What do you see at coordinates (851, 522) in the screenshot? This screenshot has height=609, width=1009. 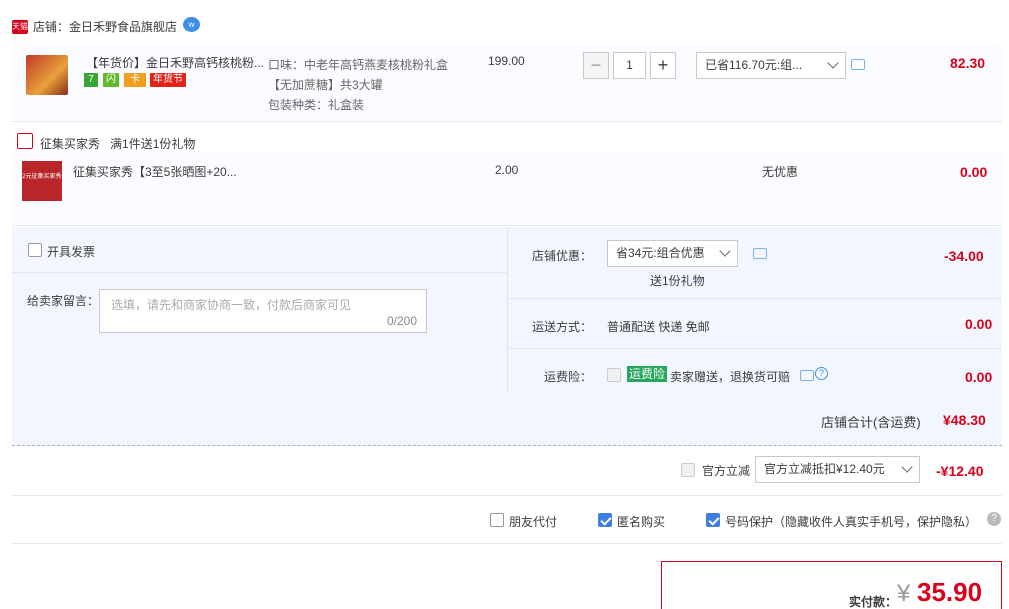 I see `privacy-label: 号码保护（隐藏收件人真实手机号，保护隐私）` at bounding box center [851, 522].